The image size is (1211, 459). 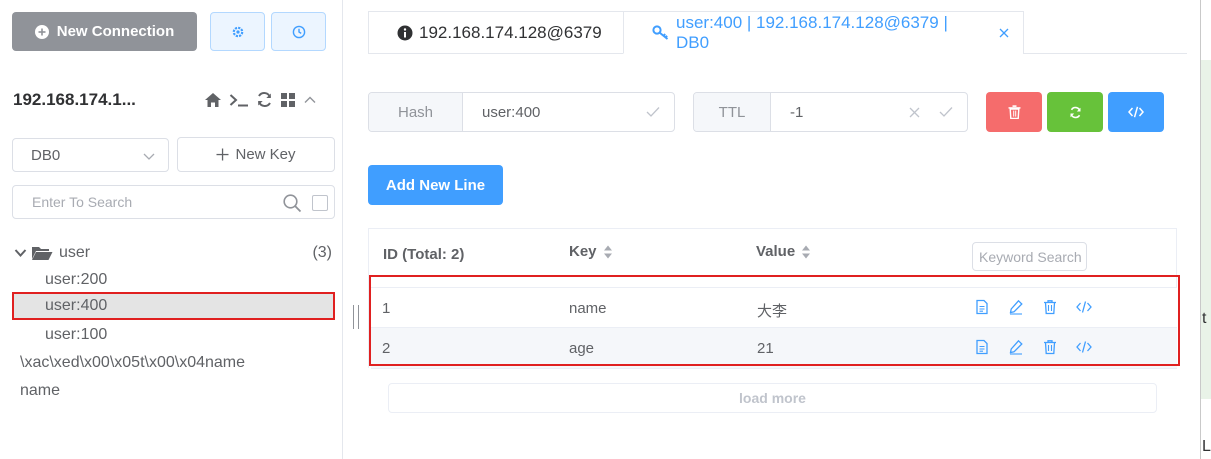 What do you see at coordinates (914, 112) in the screenshot?
I see `clear-icon` at bounding box center [914, 112].